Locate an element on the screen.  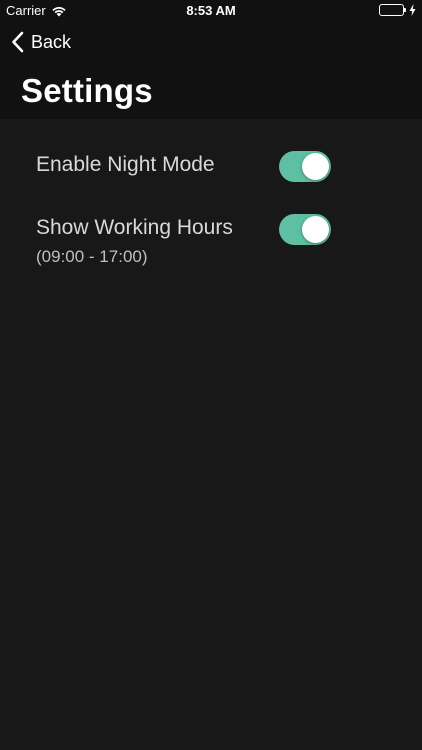
night-mode-toggle is located at coordinates (305, 166).